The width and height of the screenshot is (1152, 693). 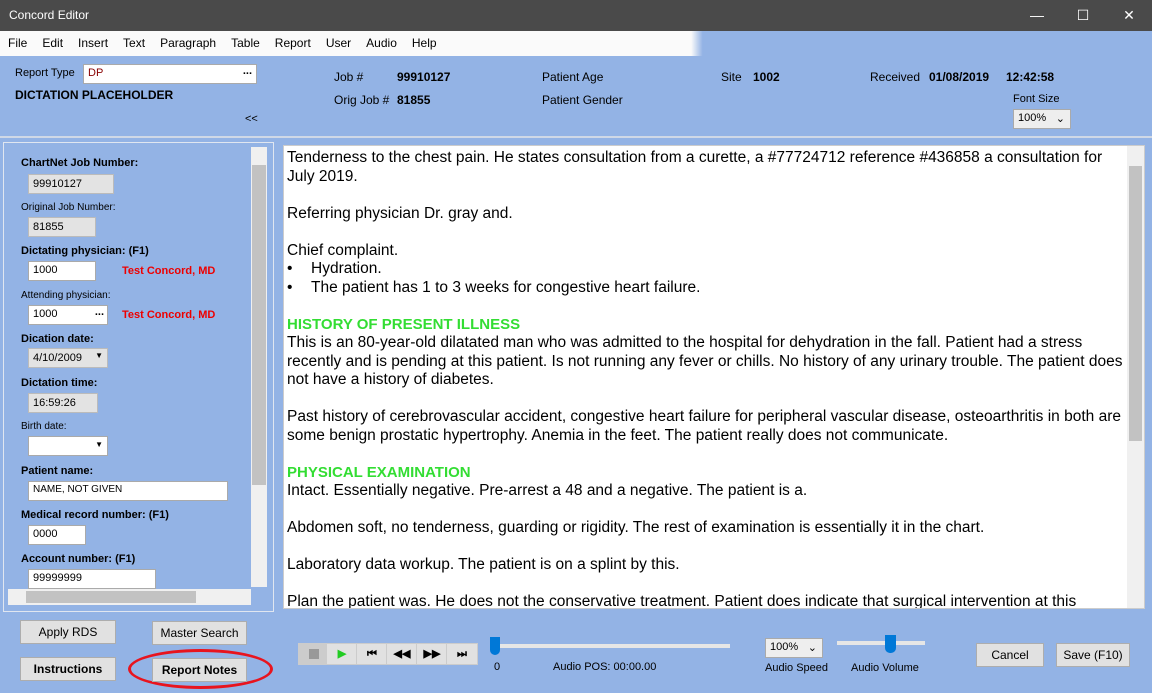 What do you see at coordinates (63, 403) in the screenshot?
I see `dictation-time-field: 16:59:26` at bounding box center [63, 403].